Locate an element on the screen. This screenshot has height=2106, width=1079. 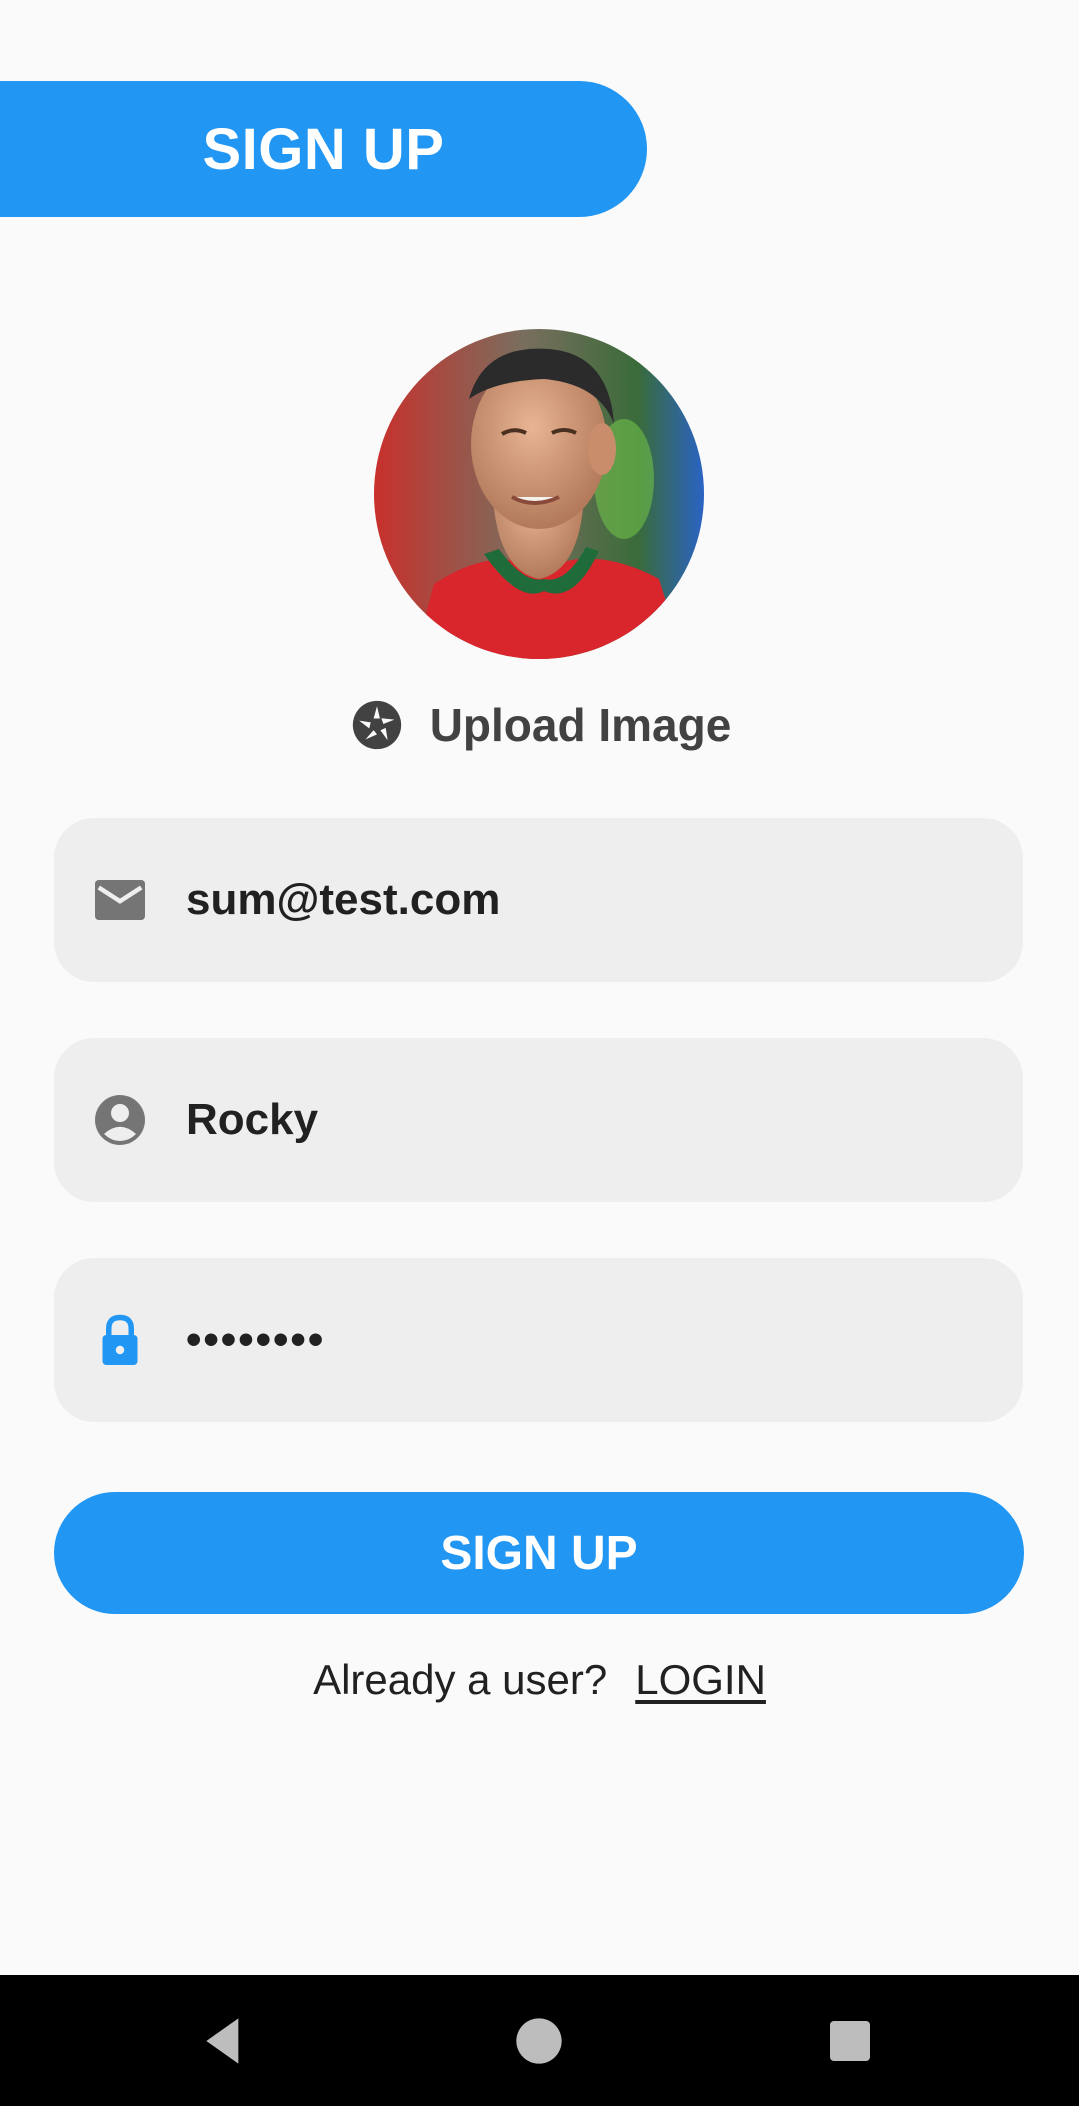
name-field: Rocky is located at coordinates (538, 1120).